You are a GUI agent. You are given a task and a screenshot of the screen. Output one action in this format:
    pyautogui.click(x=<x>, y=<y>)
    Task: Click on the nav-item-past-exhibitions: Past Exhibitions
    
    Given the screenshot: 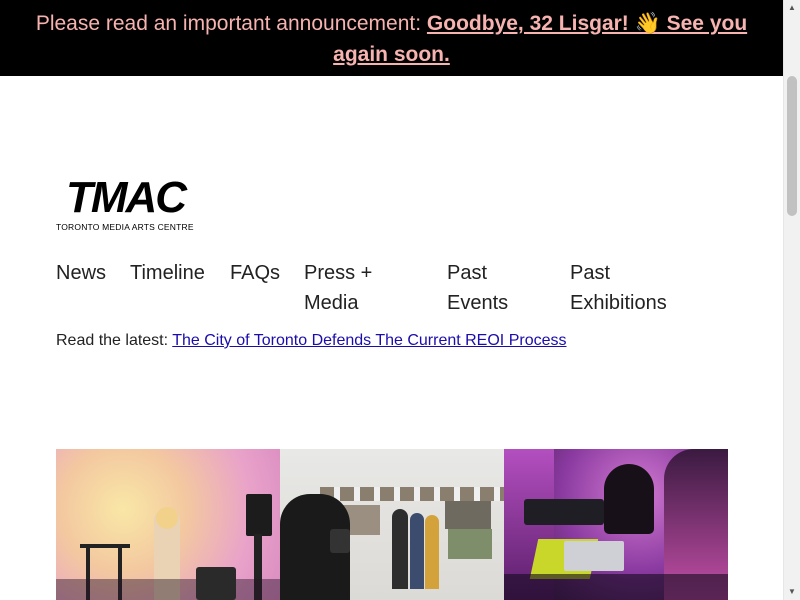 What is the action you would take?
    pyautogui.click(x=625, y=288)
    